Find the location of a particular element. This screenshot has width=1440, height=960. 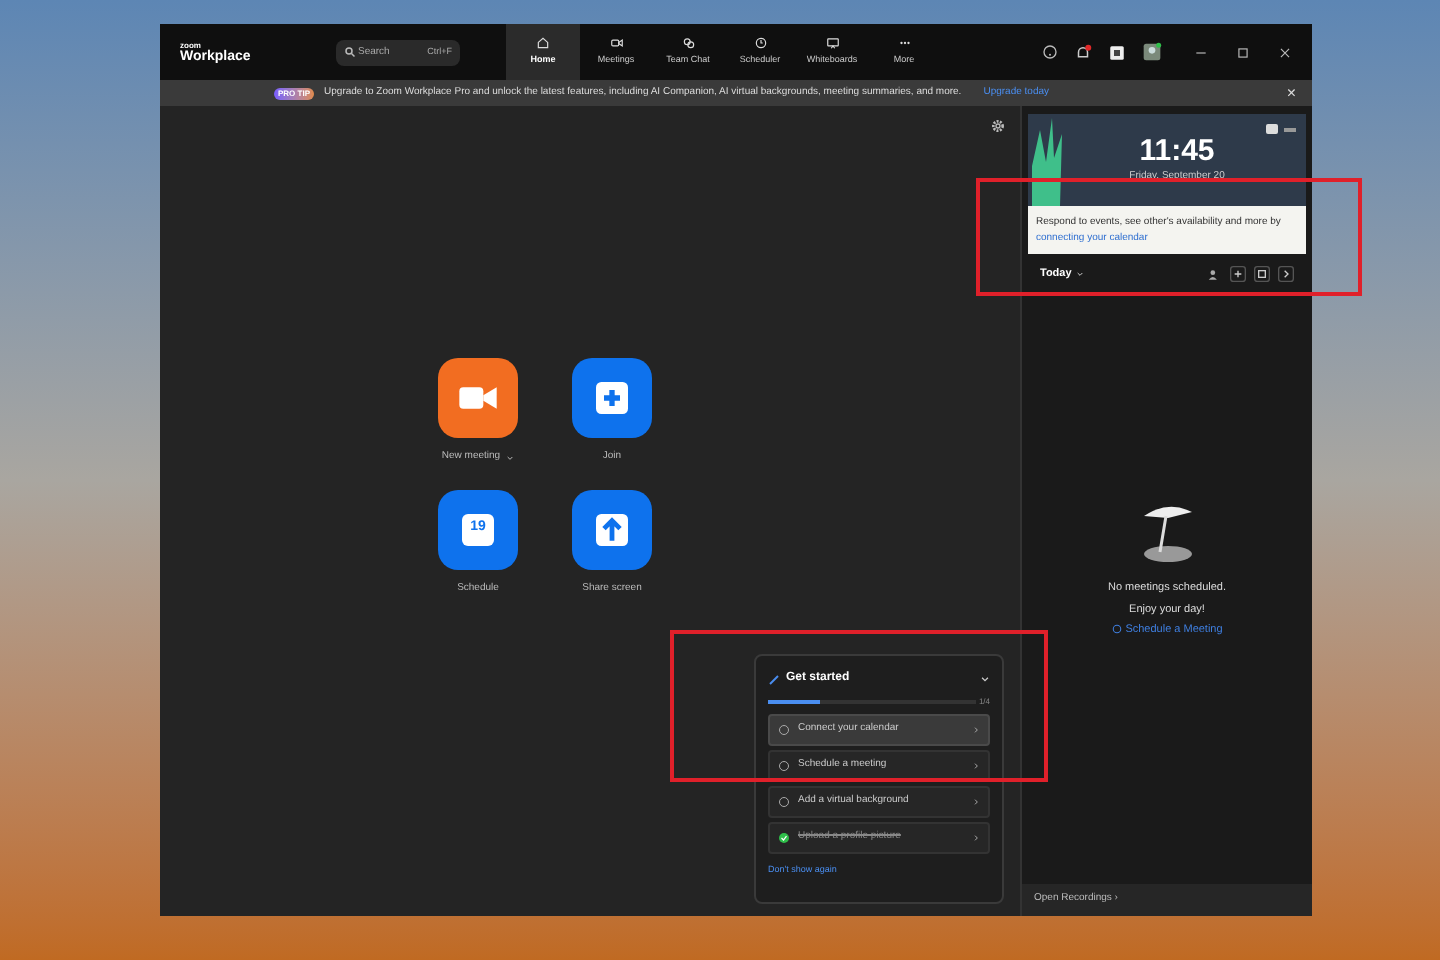

chevron-right-icon is located at coordinates (1286, 274).